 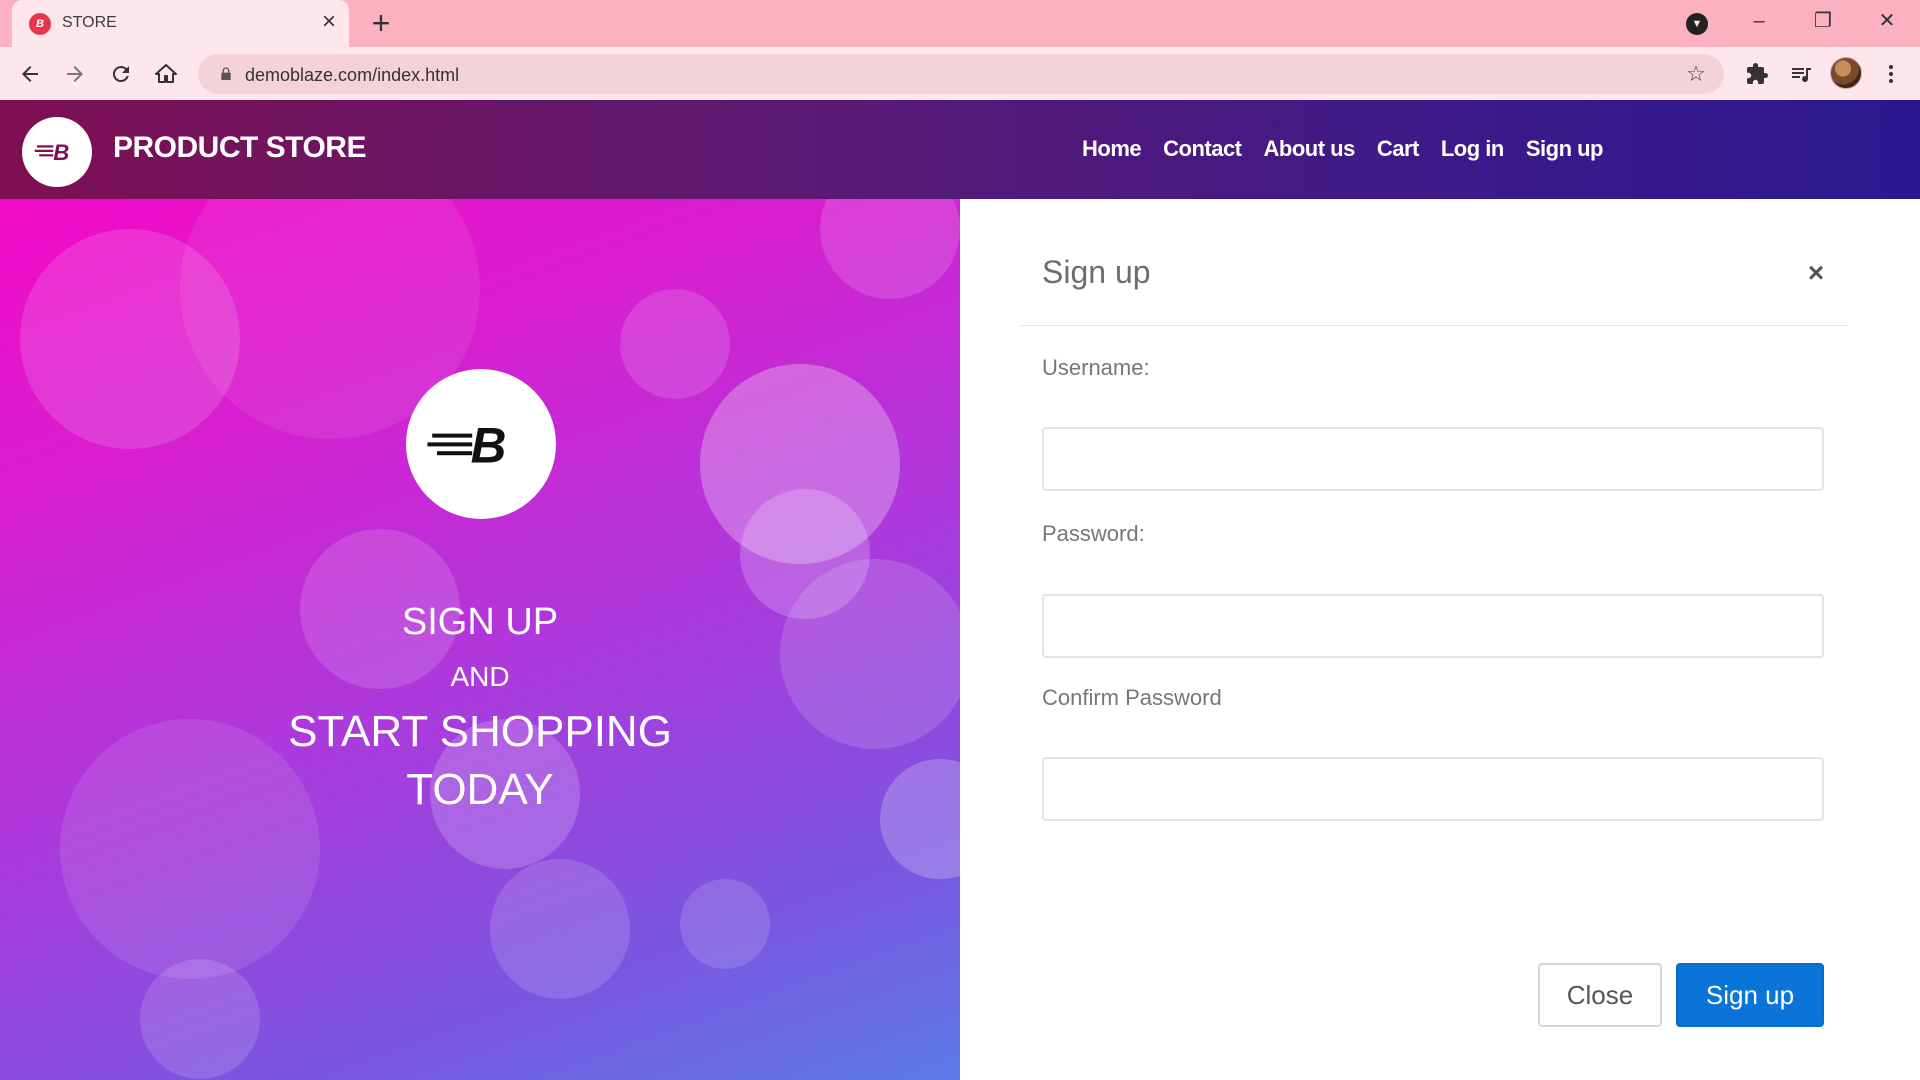 I want to click on plus-icon: +, so click(x=381, y=23).